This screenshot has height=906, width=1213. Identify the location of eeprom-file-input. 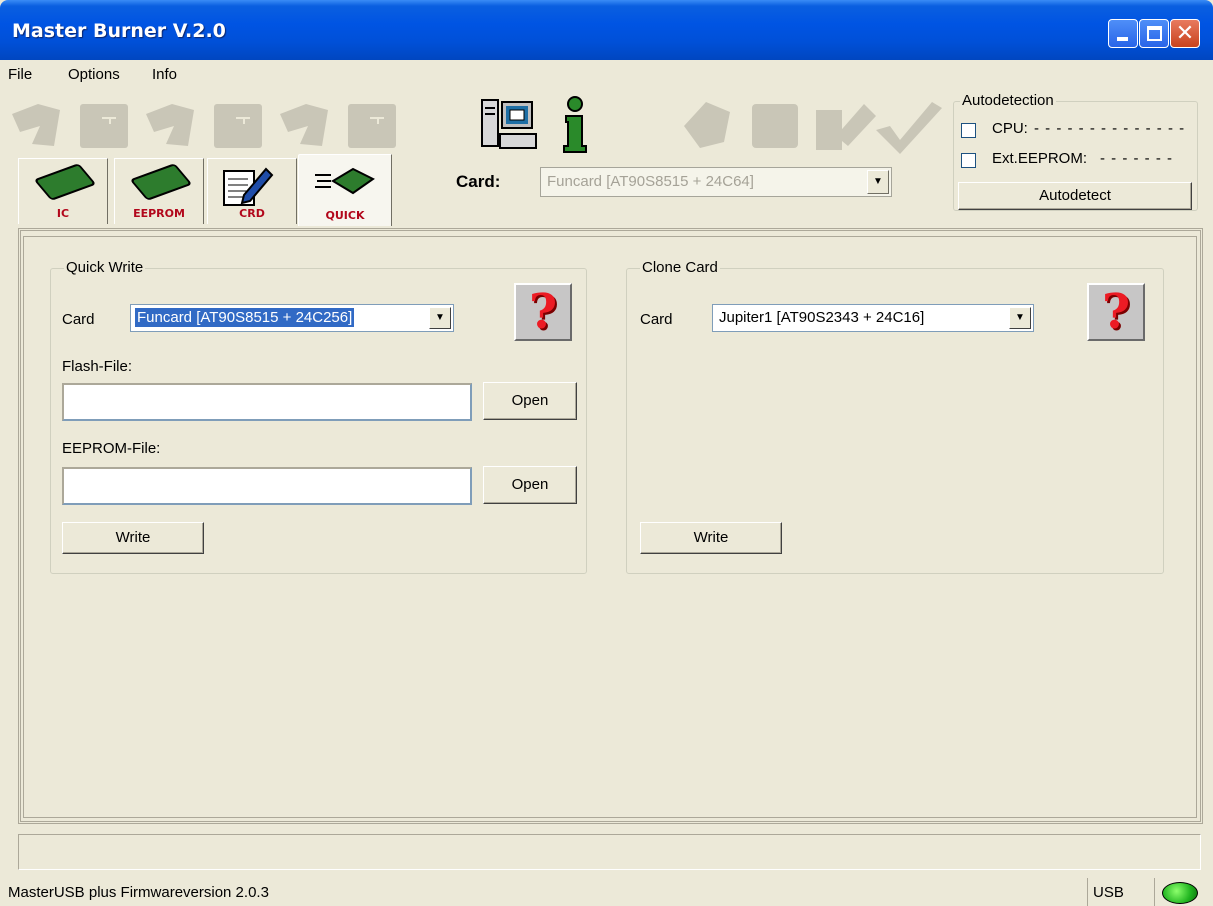
(267, 486).